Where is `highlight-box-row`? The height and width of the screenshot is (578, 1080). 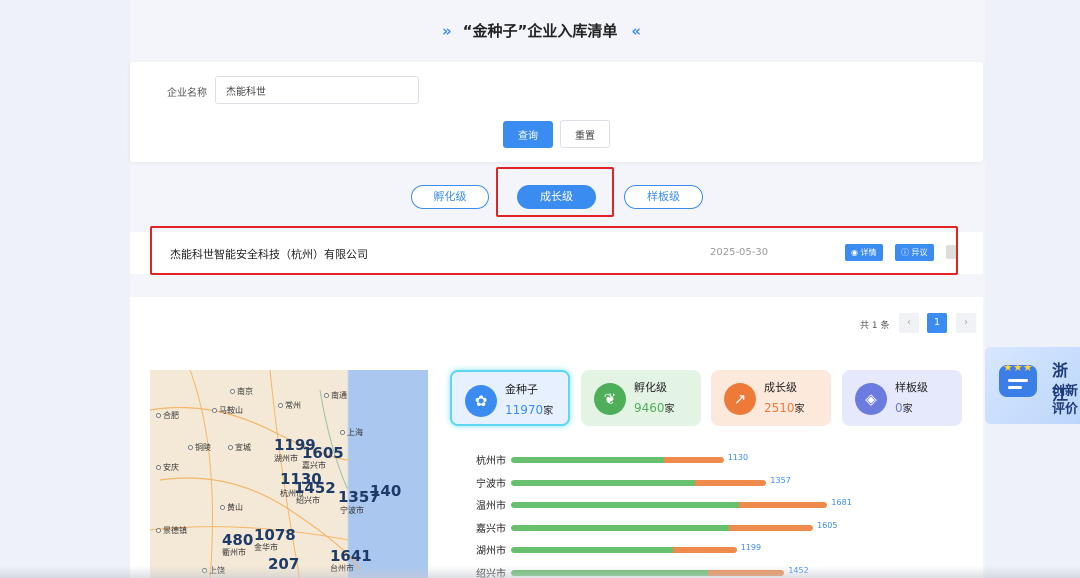 highlight-box-row is located at coordinates (554, 250).